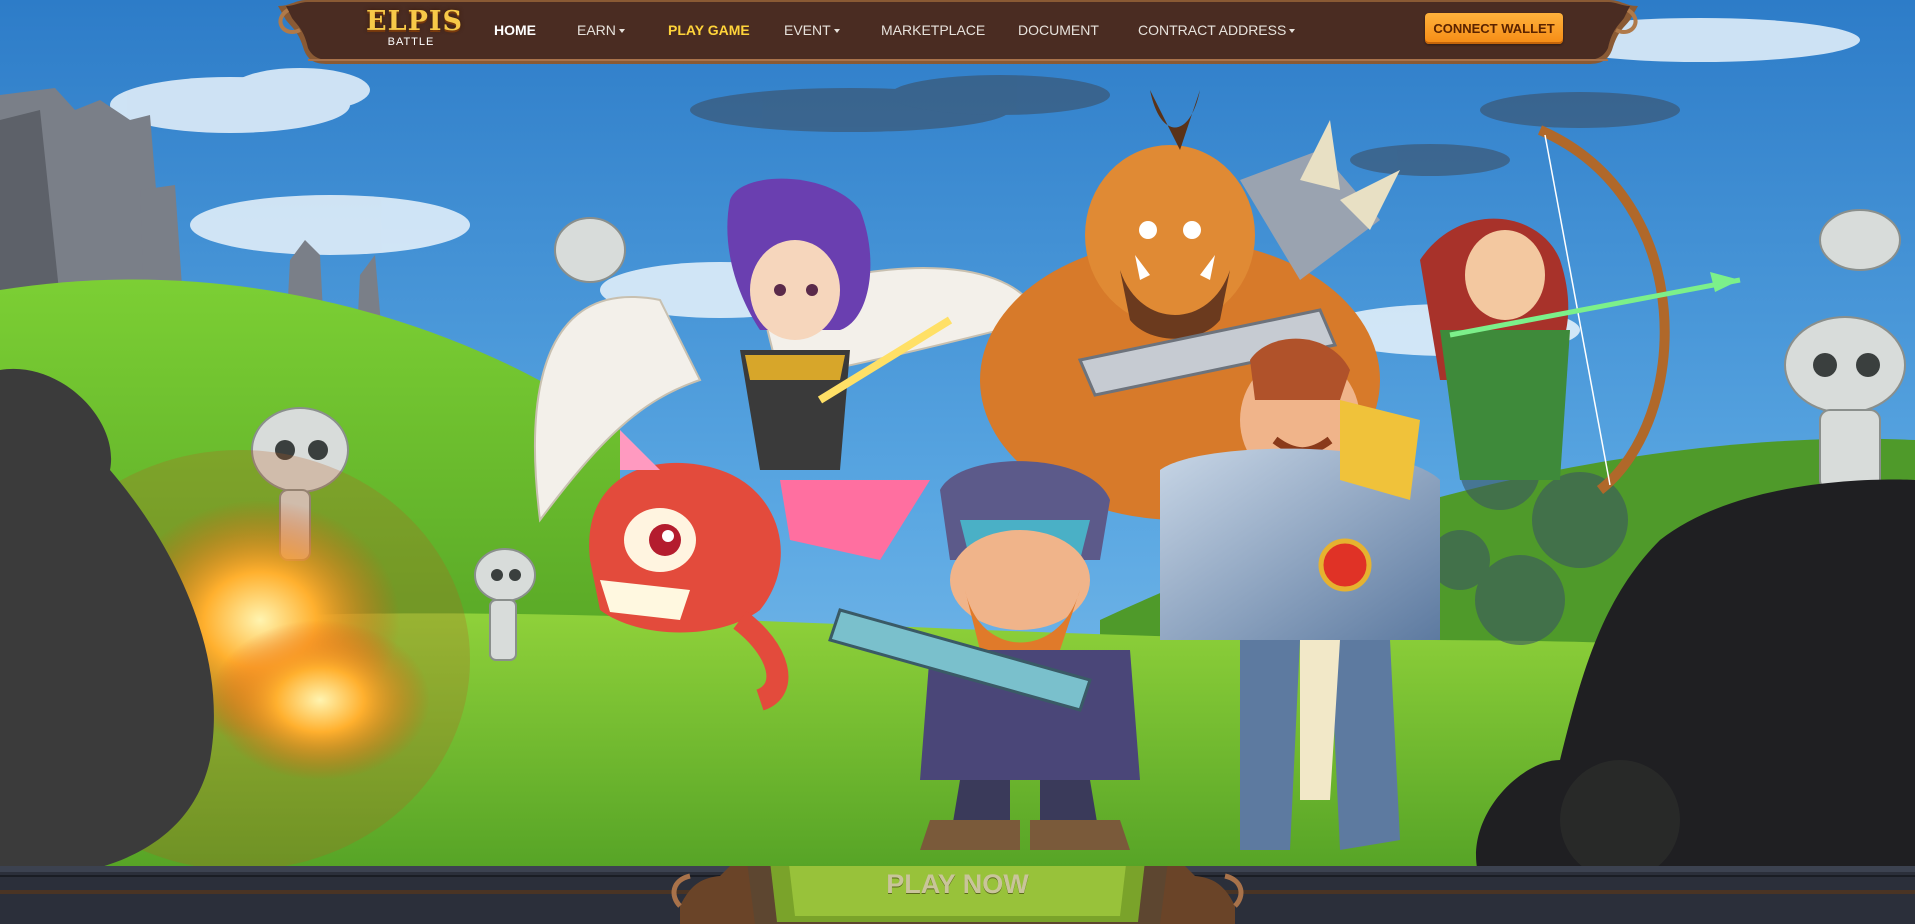 Image resolution: width=1915 pixels, height=924 pixels. I want to click on nav-marketplace: MARKETPLACE, so click(933, 30).